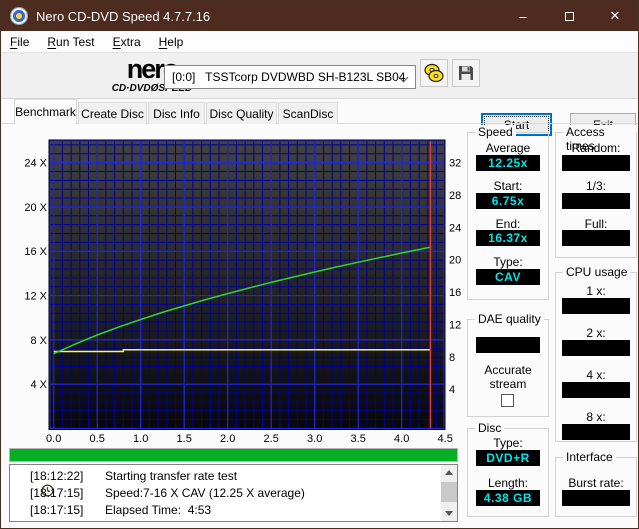 This screenshot has height=529, width=639. What do you see at coordinates (596, 417) in the screenshot?
I see `cpu-8x-label: 8 x:` at bounding box center [596, 417].